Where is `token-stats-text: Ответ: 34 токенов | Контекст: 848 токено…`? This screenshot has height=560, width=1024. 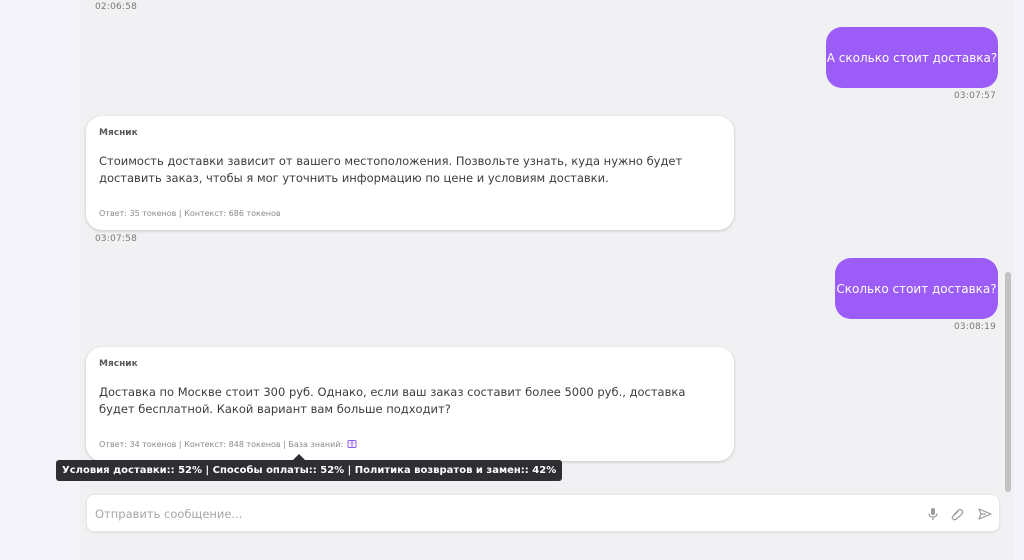 token-stats-text: Ответ: 34 токенов | Контекст: 848 токено… is located at coordinates (221, 444).